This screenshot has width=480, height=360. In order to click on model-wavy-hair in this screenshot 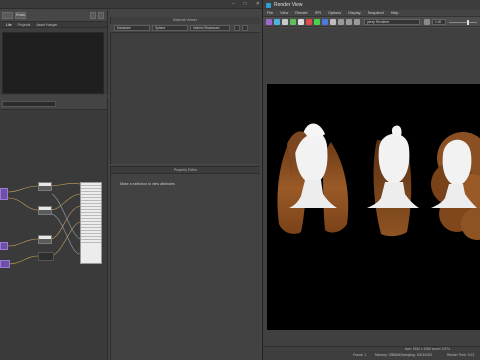, I will do `click(313, 178)`.